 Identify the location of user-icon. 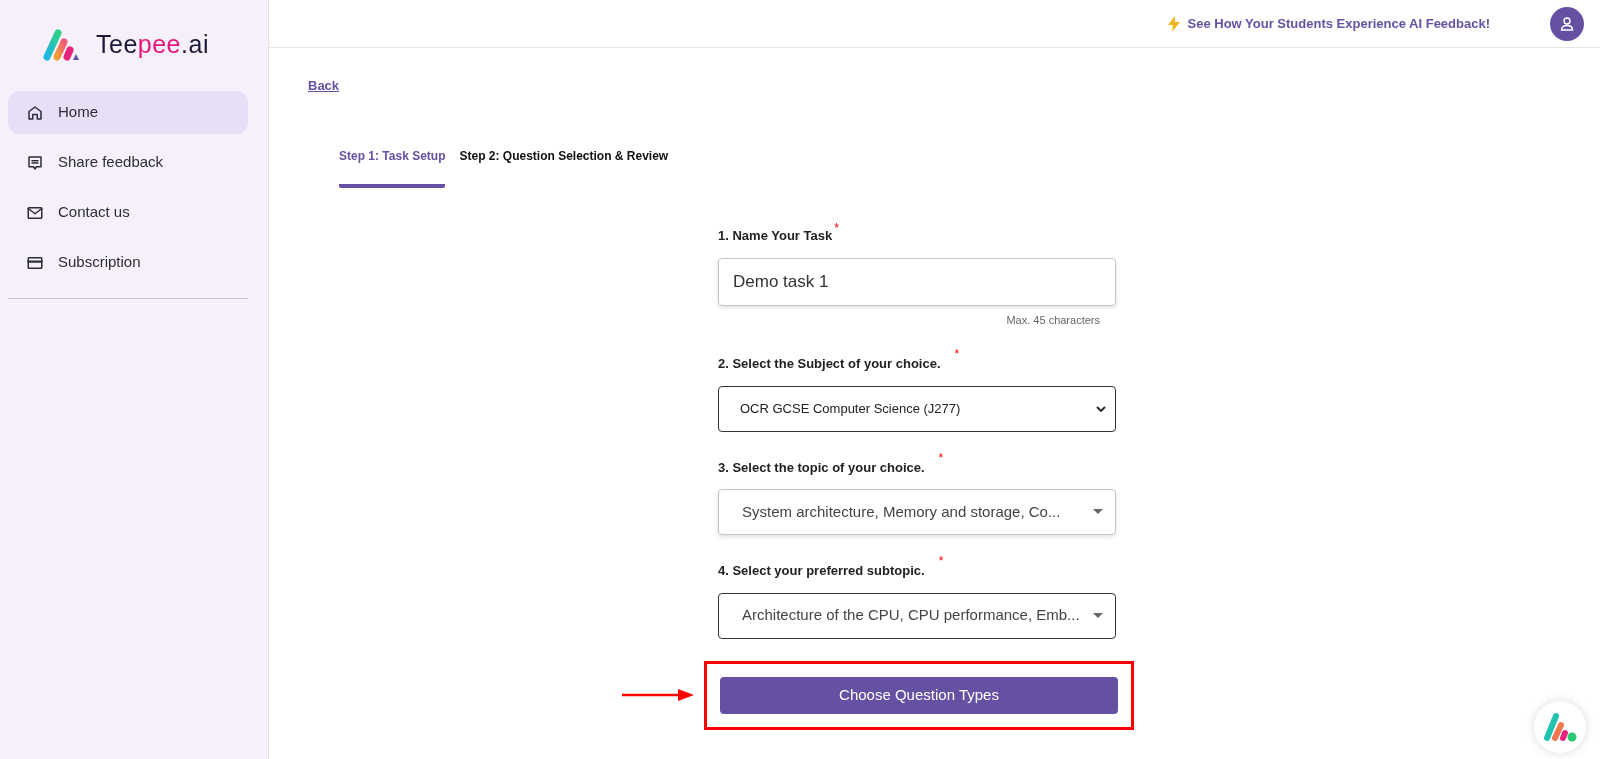
(1567, 23).